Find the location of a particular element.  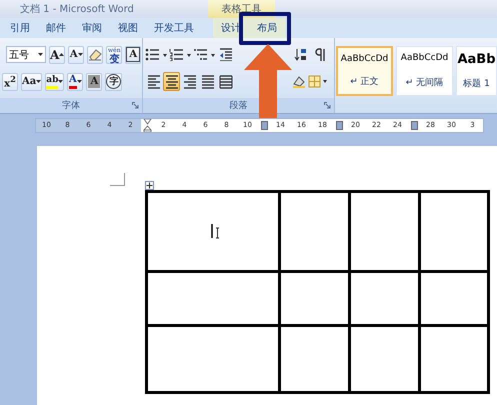

indent-marker-icon is located at coordinates (147, 125).